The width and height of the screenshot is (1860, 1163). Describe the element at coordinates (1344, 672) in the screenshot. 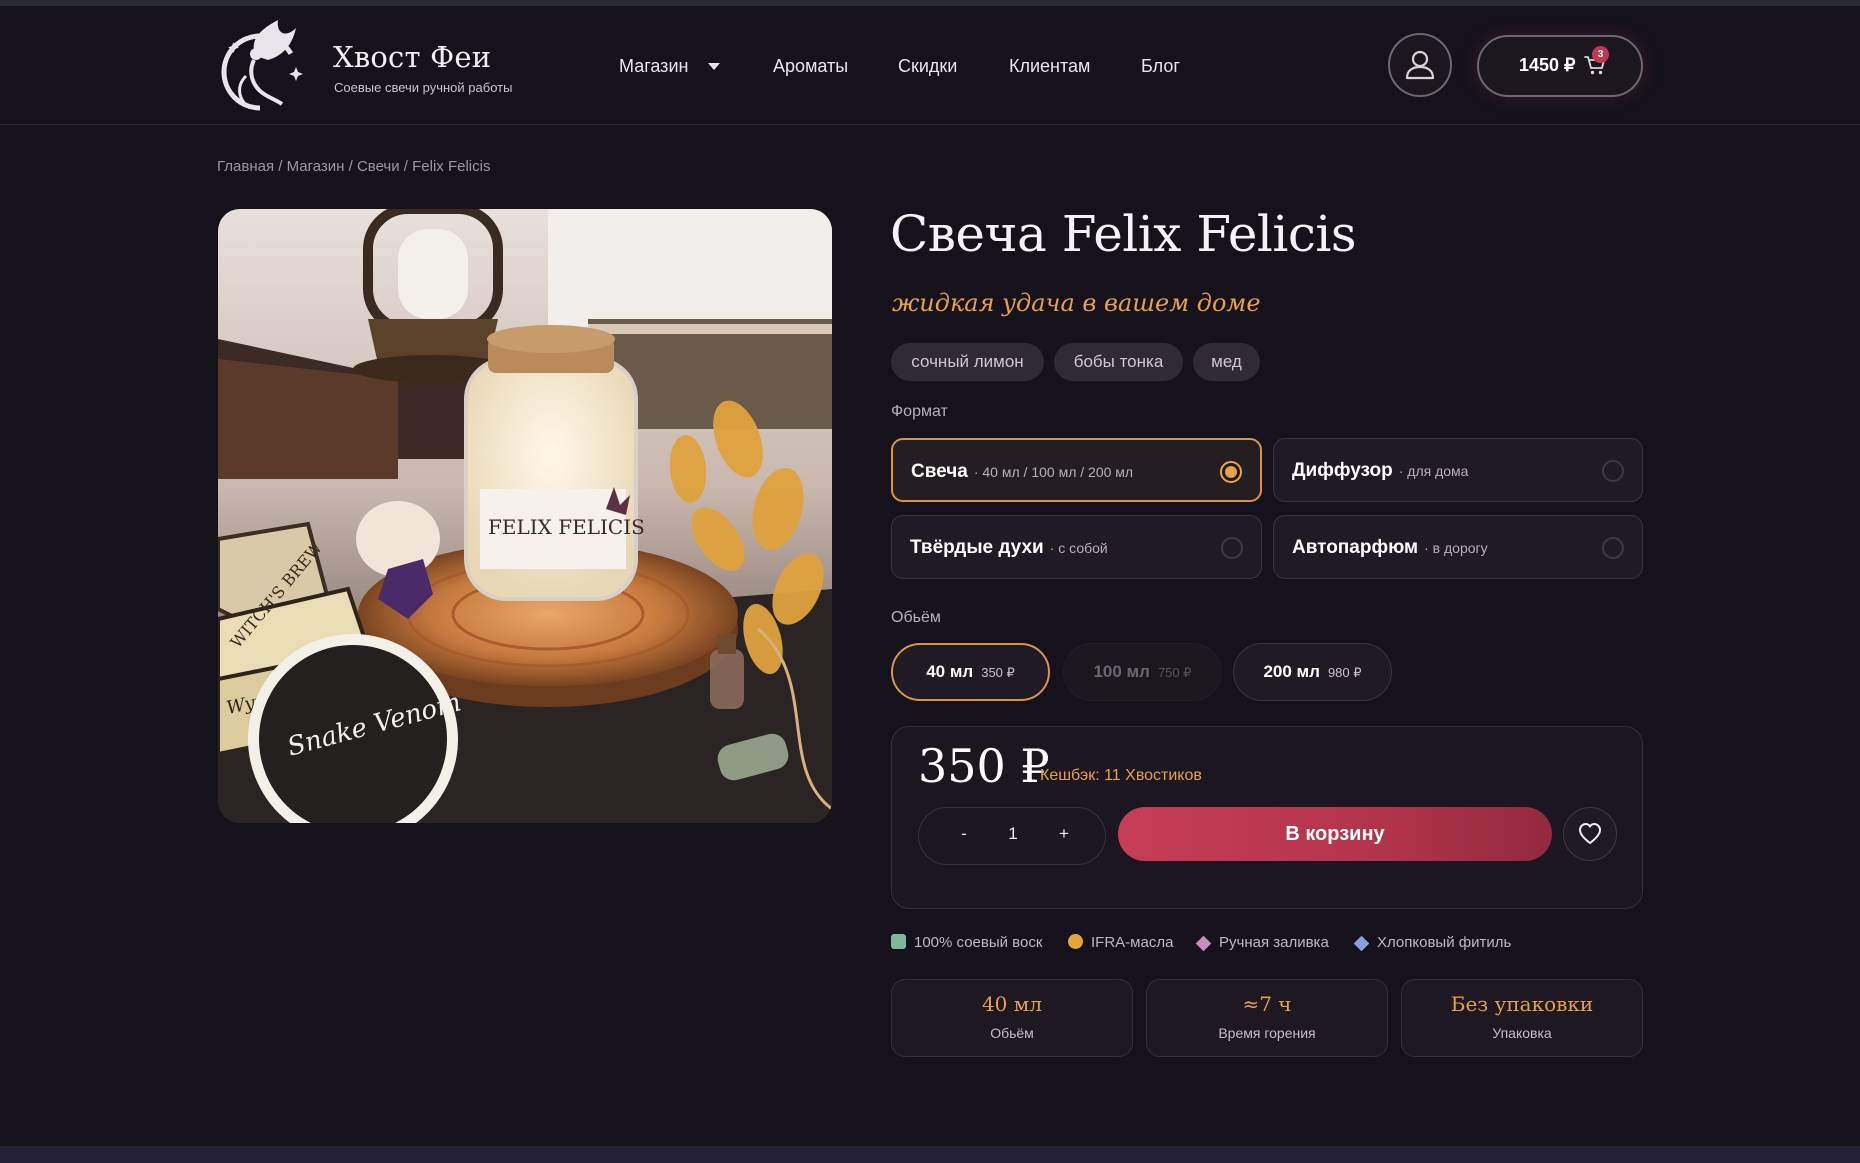

I see `volume-price: 980 ₽` at that location.